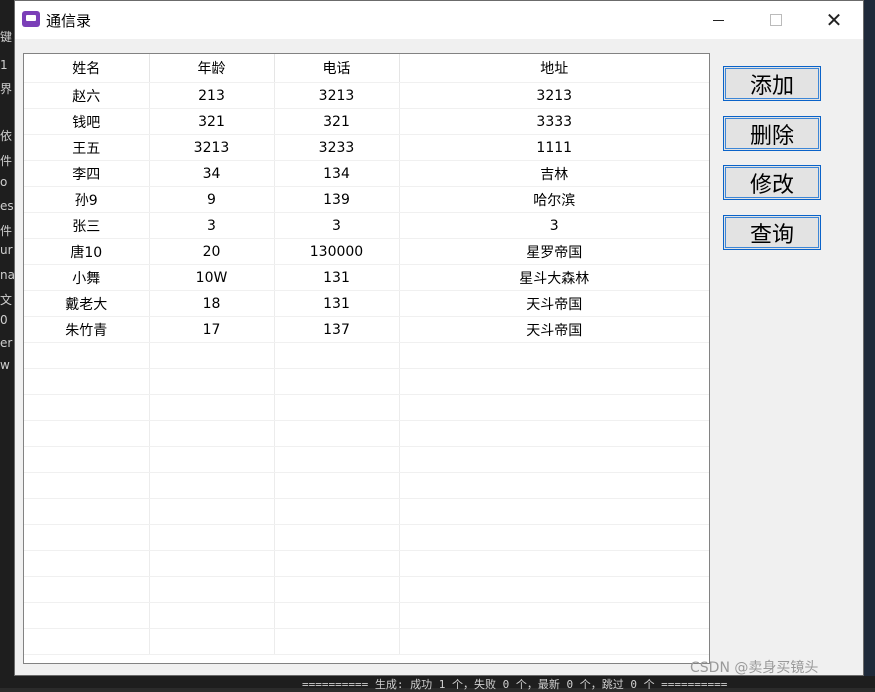 The width and height of the screenshot is (875, 692). I want to click on table-row: 朱竹青 17 137 天斗帝国, so click(366, 329).